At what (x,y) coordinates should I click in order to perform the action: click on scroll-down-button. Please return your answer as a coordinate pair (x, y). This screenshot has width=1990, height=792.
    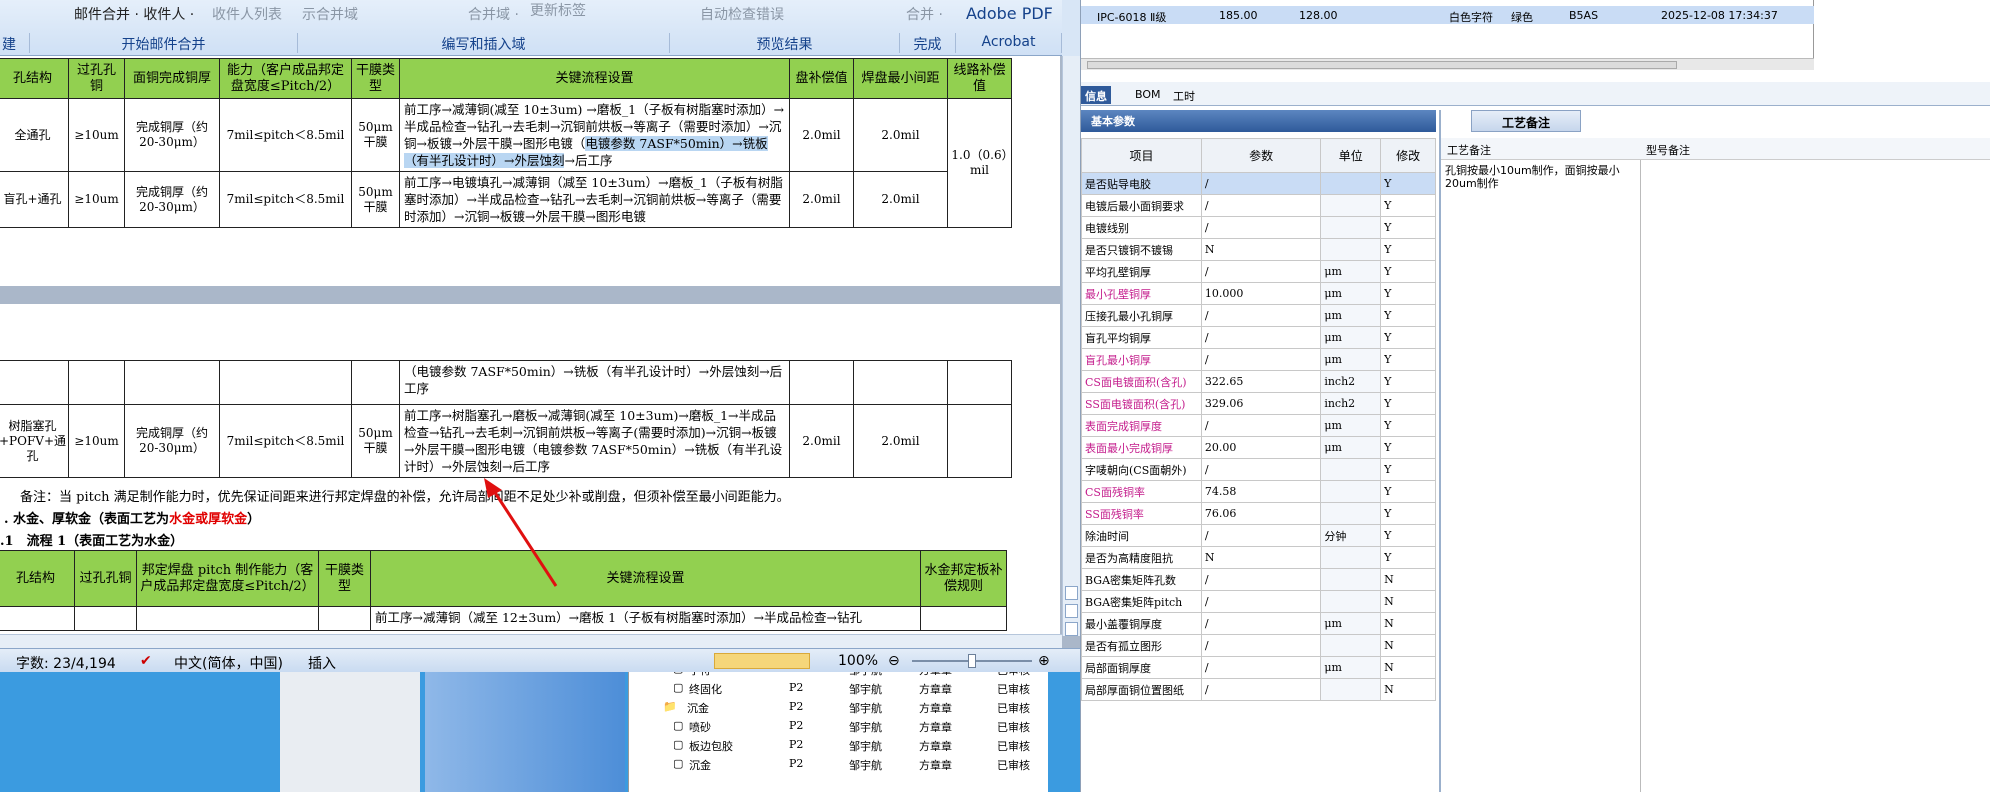
    Looking at the image, I should click on (1071, 629).